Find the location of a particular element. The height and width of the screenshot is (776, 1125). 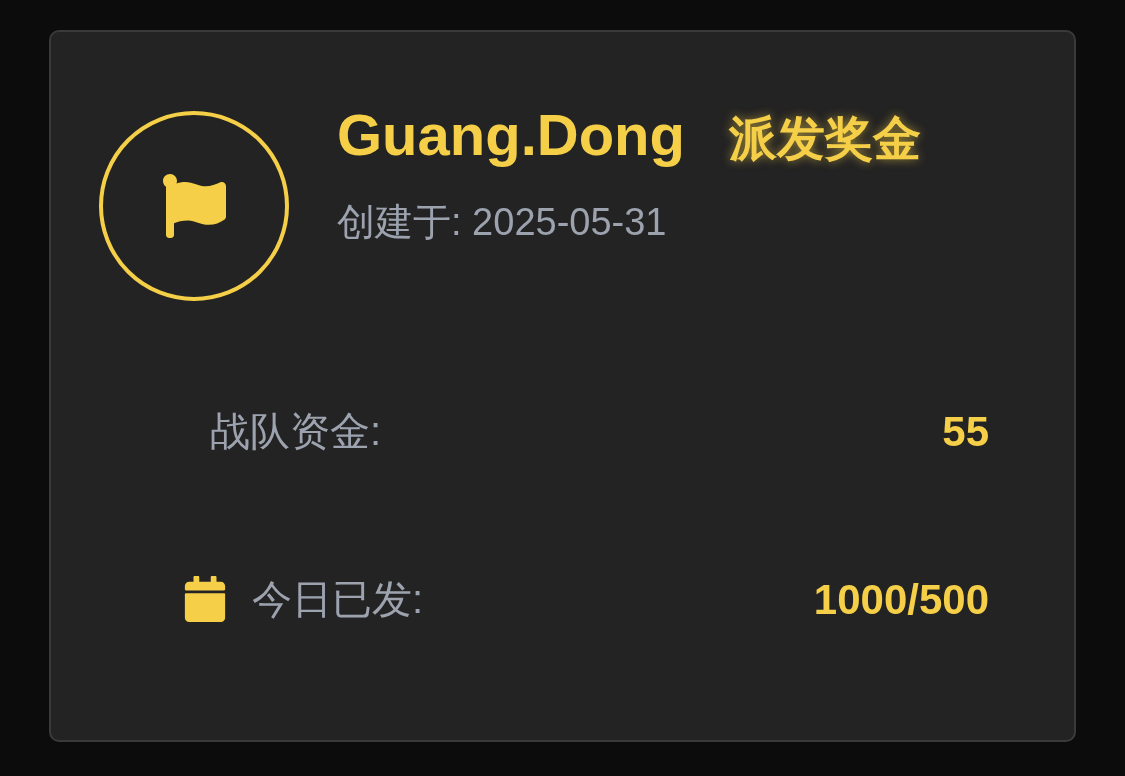

calendar-icon is located at coordinates (205, 599).